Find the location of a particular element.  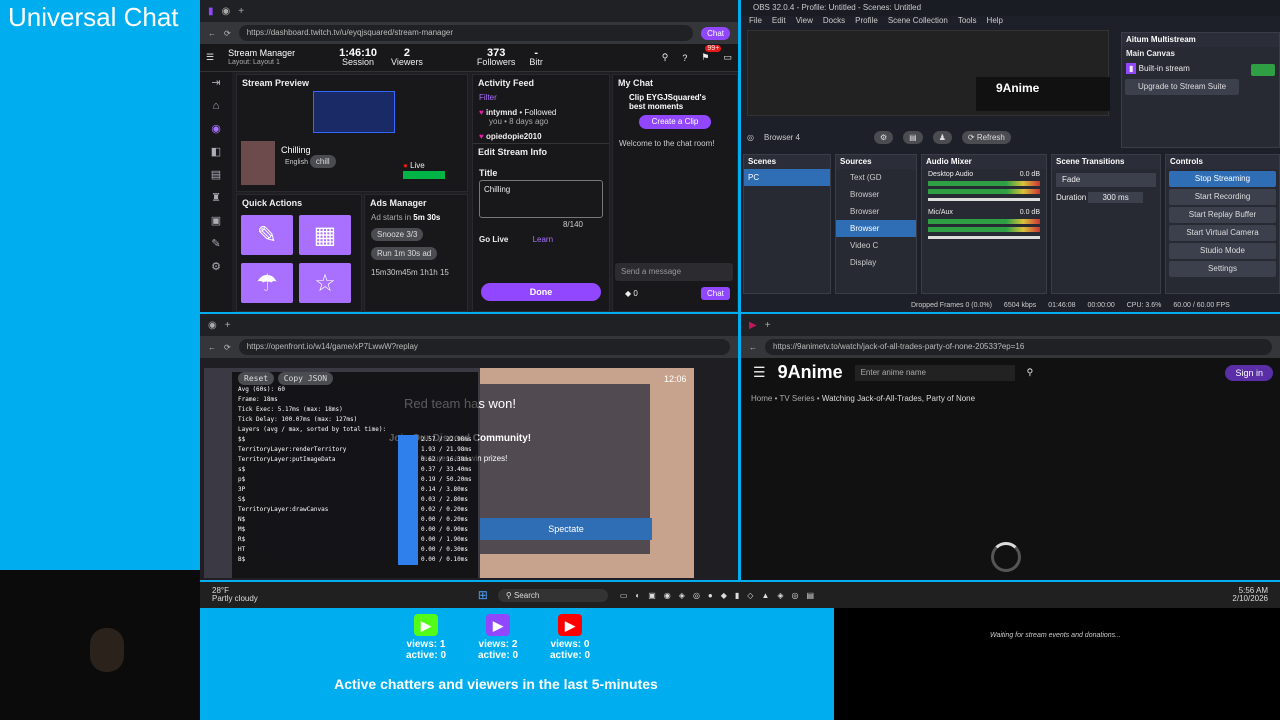

events-area is located at coordinates (1057, 664).